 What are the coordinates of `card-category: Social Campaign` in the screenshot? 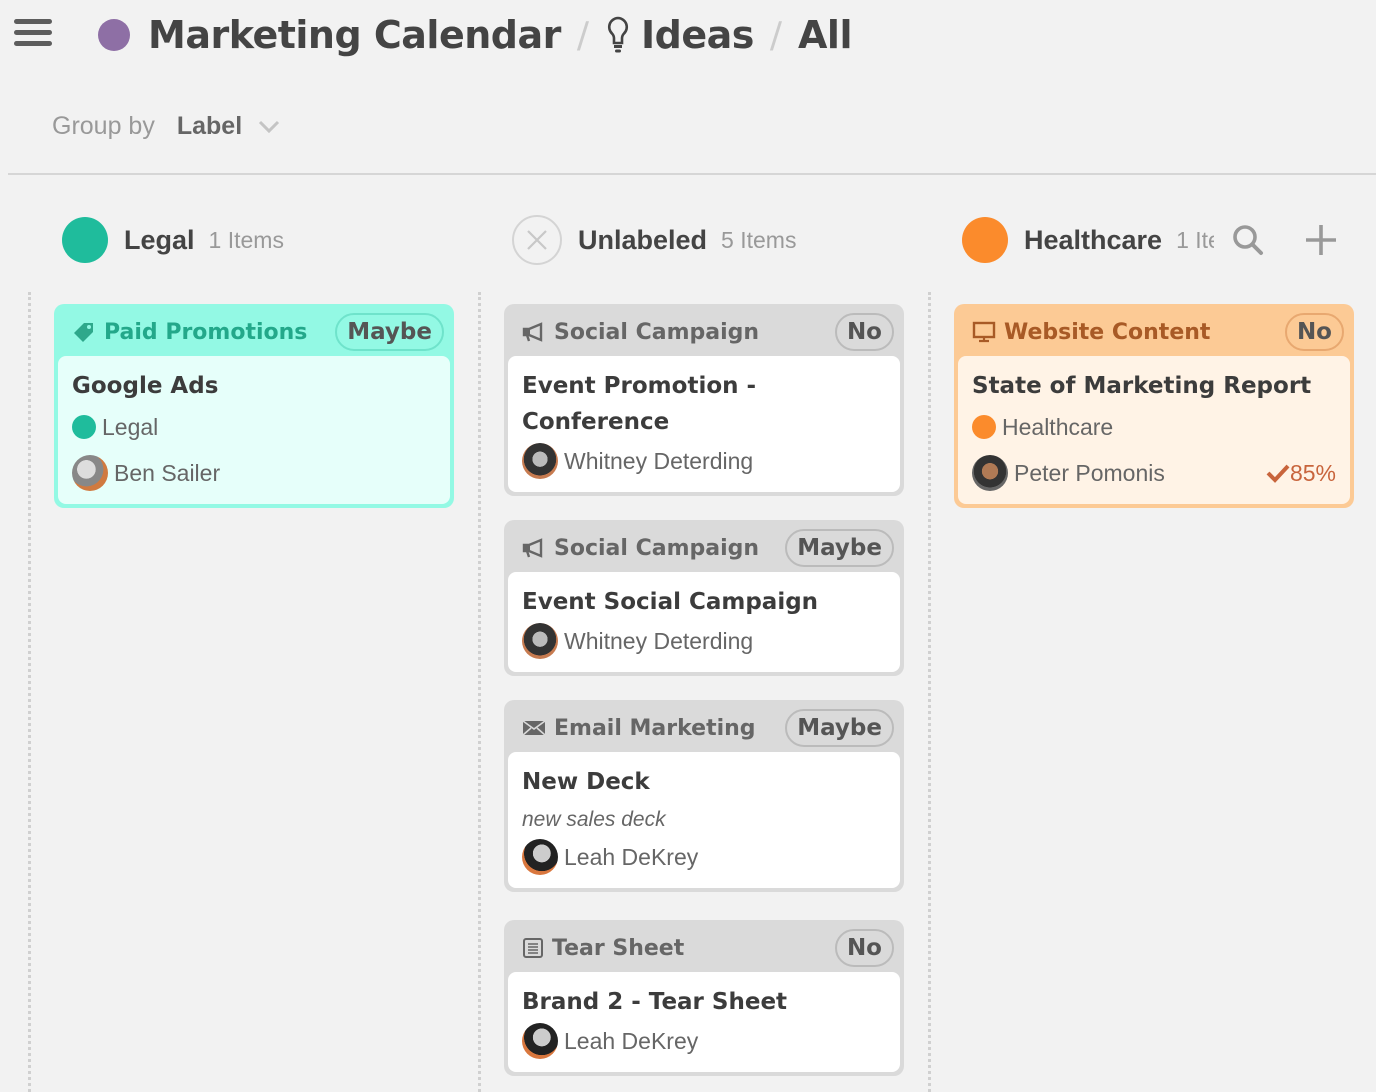 It's located at (640, 332).